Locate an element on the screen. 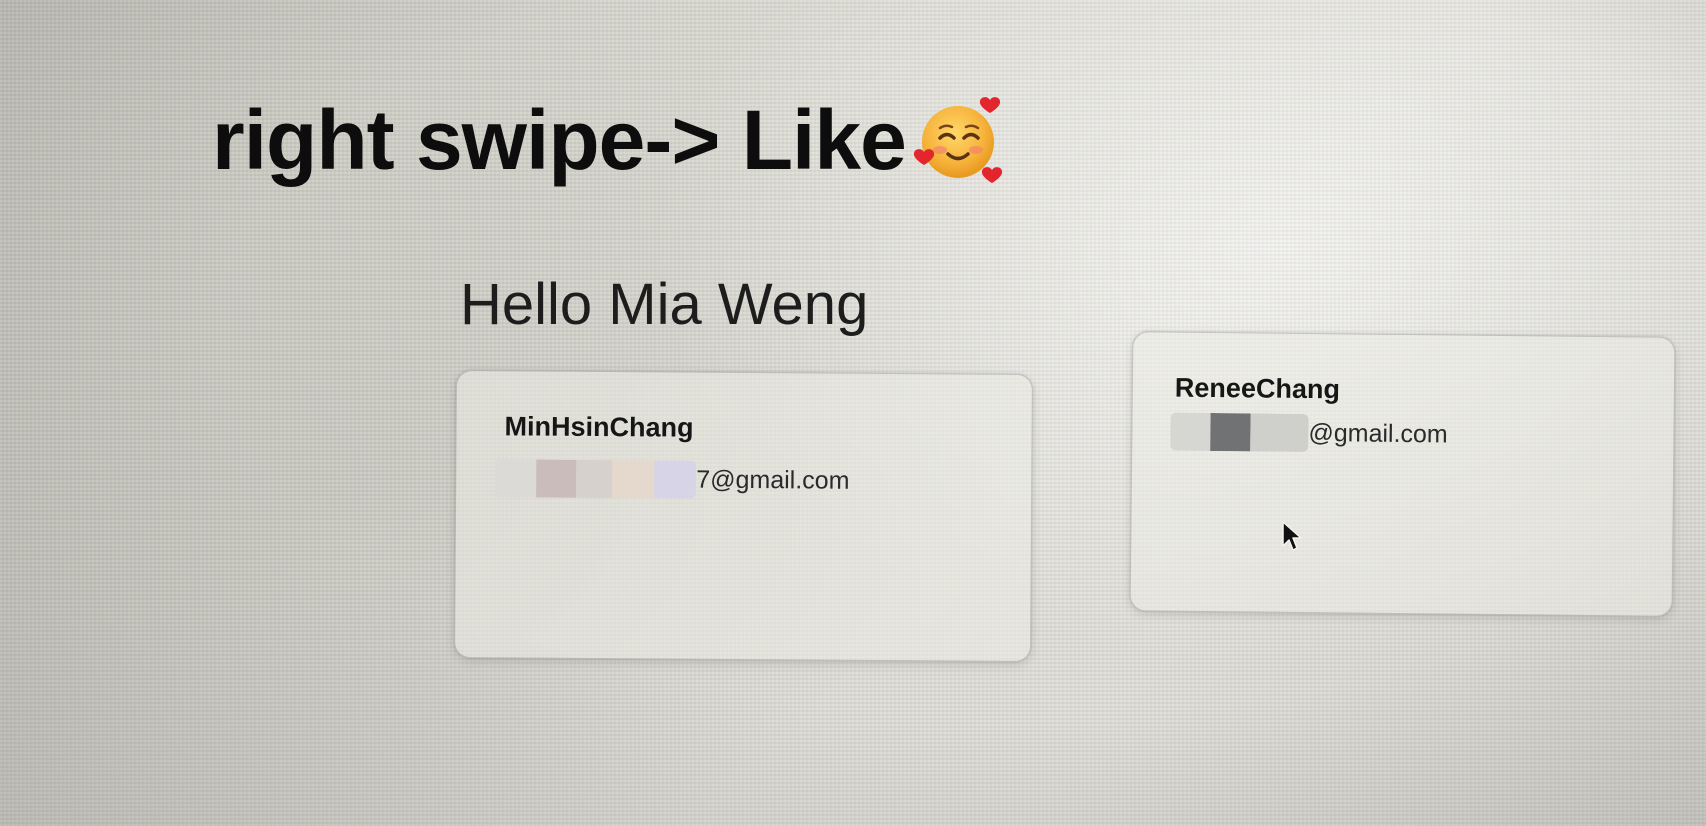  card-email: 7@gmail.com is located at coordinates (773, 480).